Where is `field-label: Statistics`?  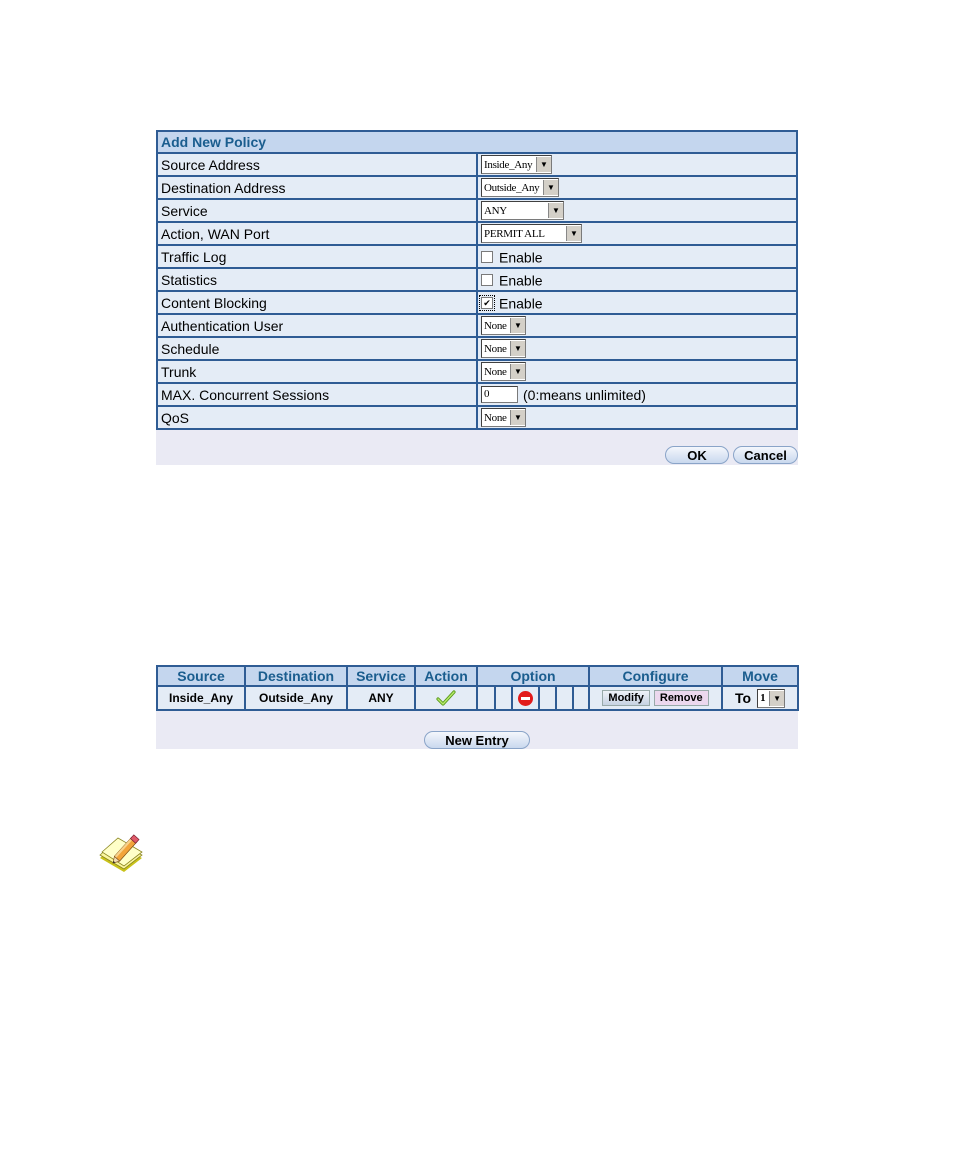 field-label: Statistics is located at coordinates (317, 279).